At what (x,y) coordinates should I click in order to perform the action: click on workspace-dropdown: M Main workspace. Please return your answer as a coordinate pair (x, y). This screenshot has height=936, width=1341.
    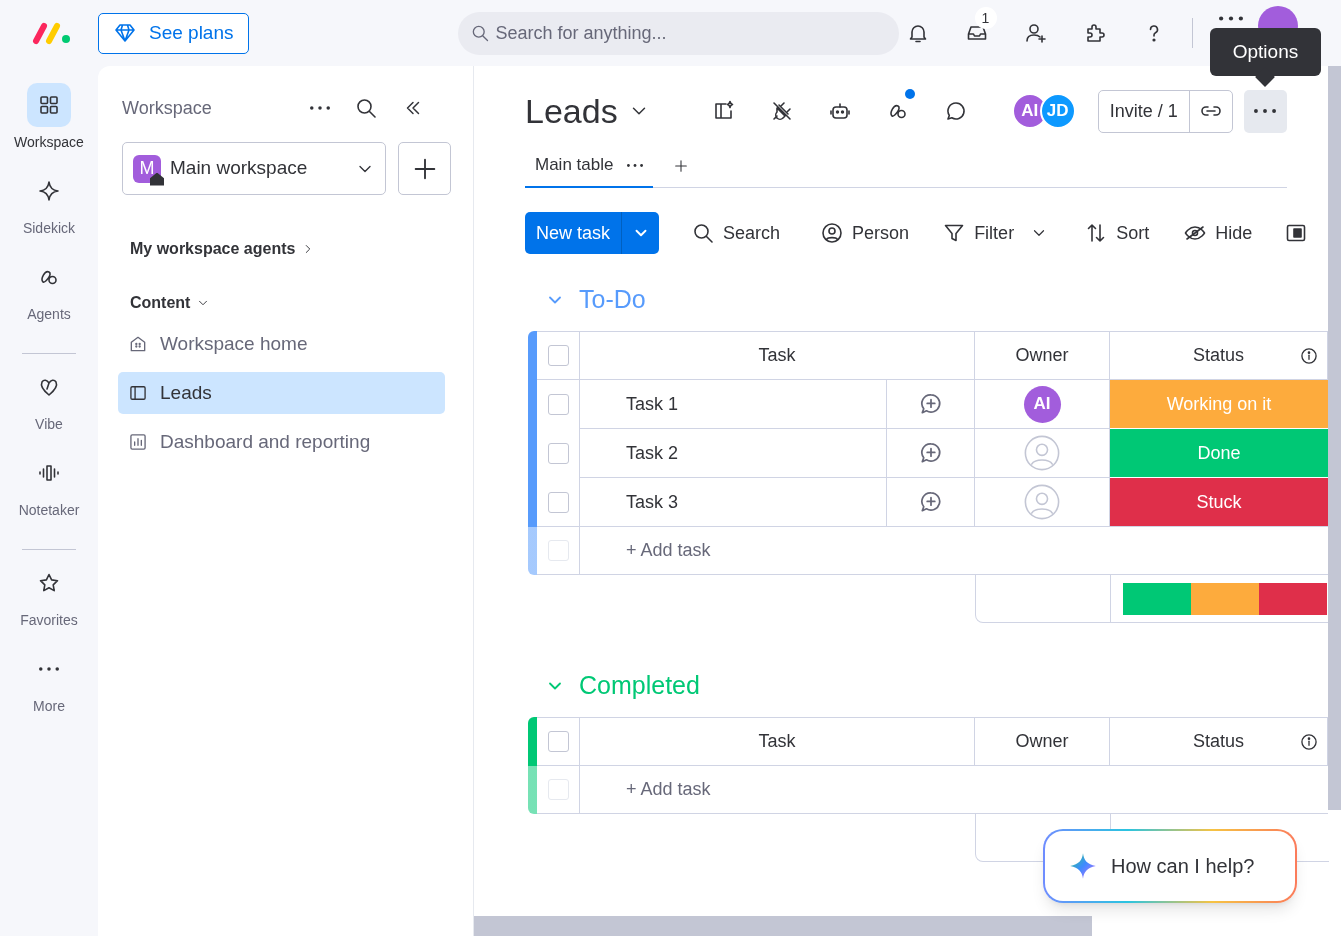
    Looking at the image, I should click on (254, 168).